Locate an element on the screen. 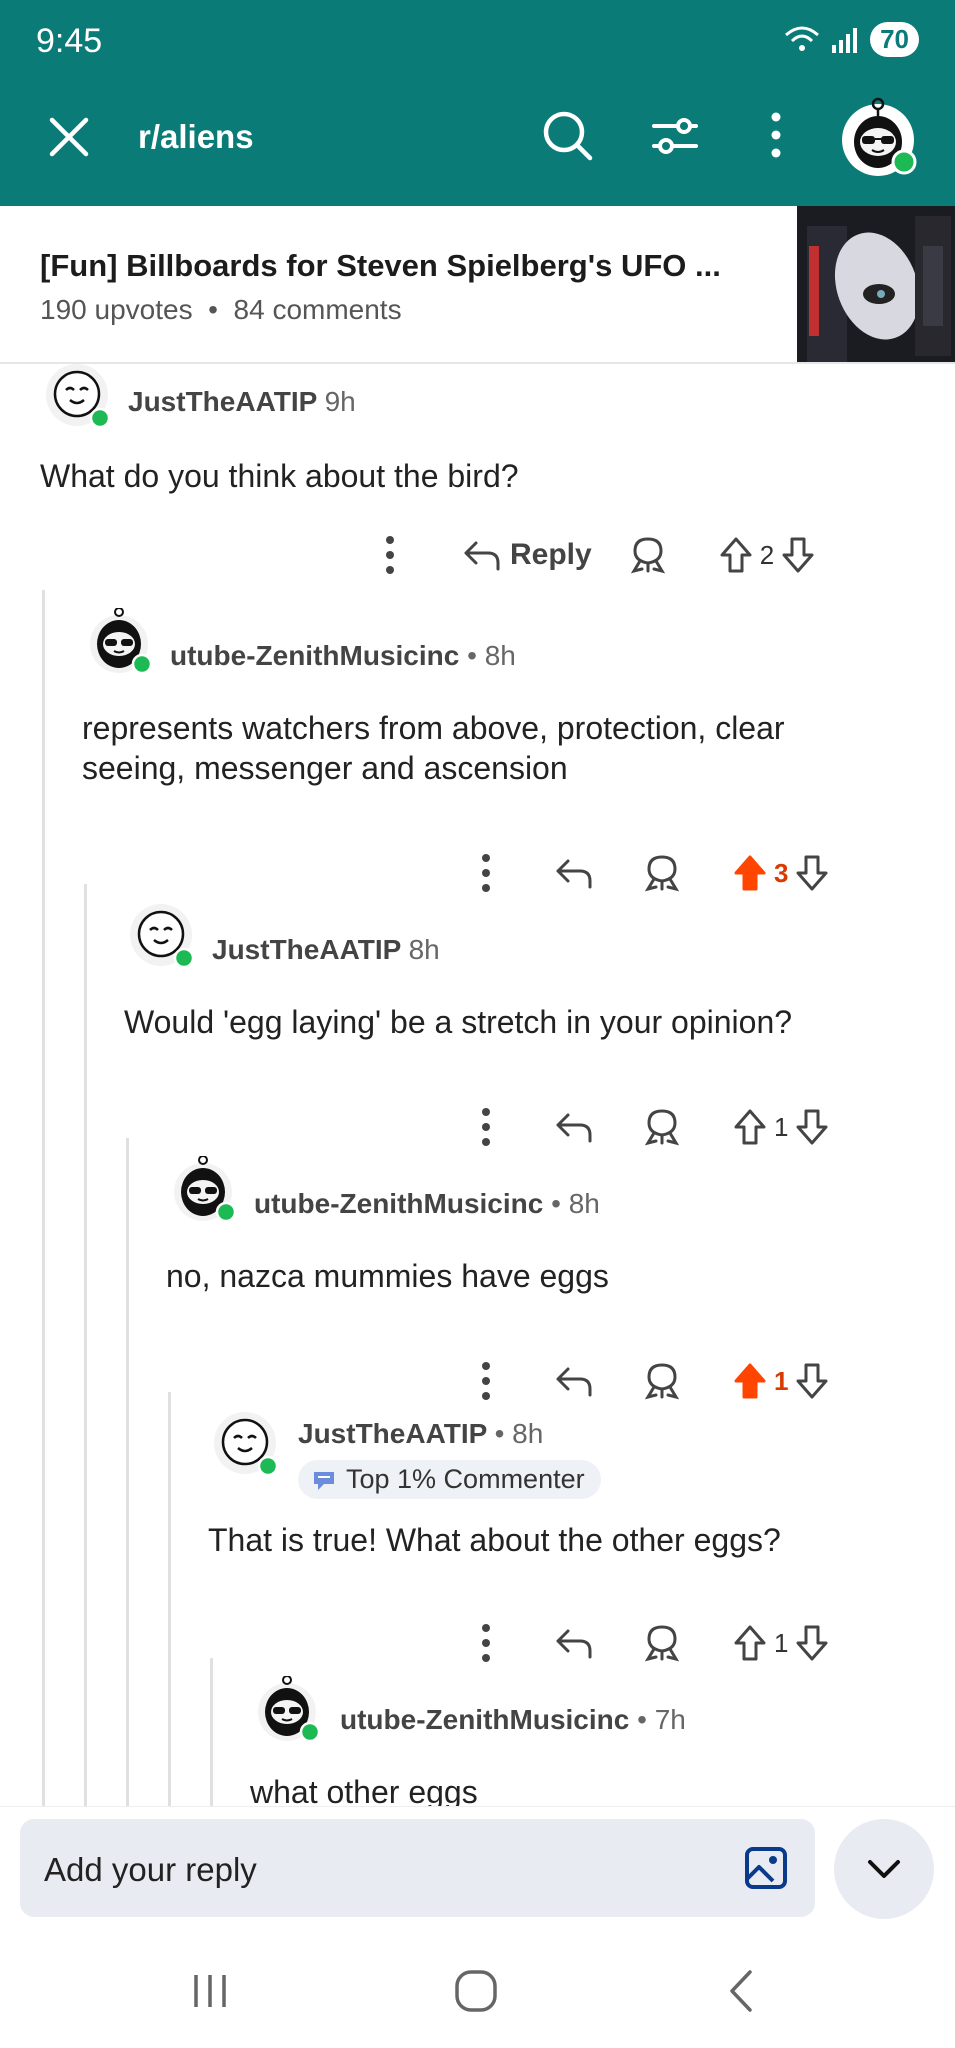 Image resolution: width=955 pixels, height=2048 pixels. vote-count: 1 is located at coordinates (781, 1642).